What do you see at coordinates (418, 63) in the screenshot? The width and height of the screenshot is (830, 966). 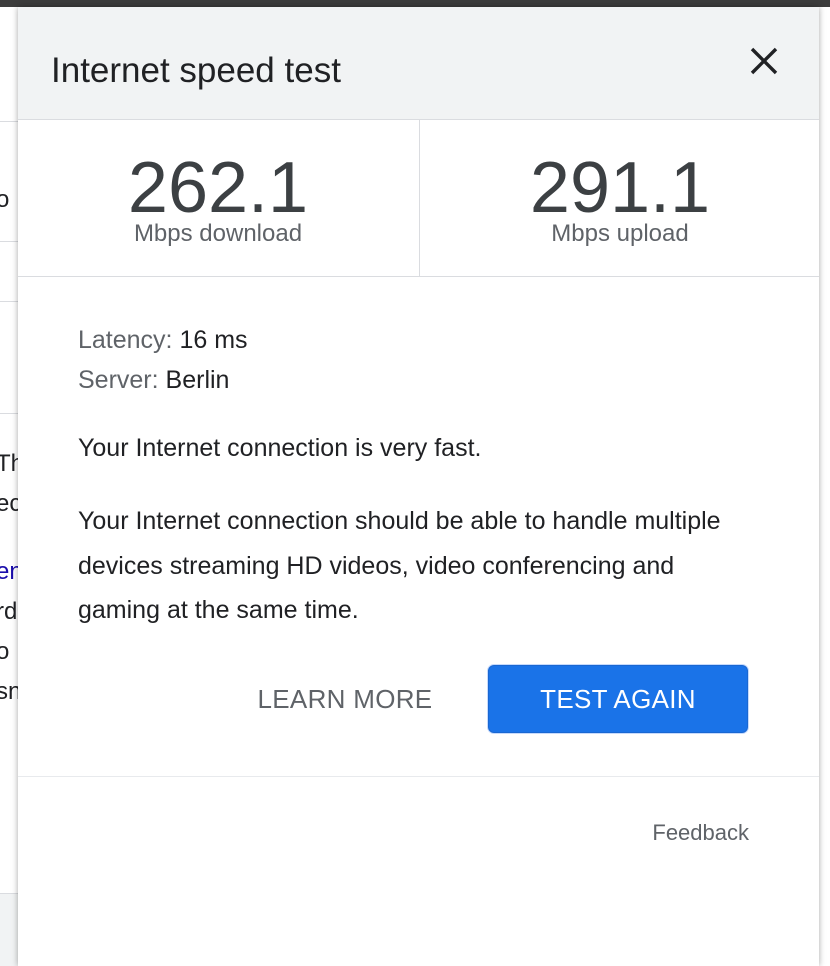 I see `dialog-header: Internet speed test` at bounding box center [418, 63].